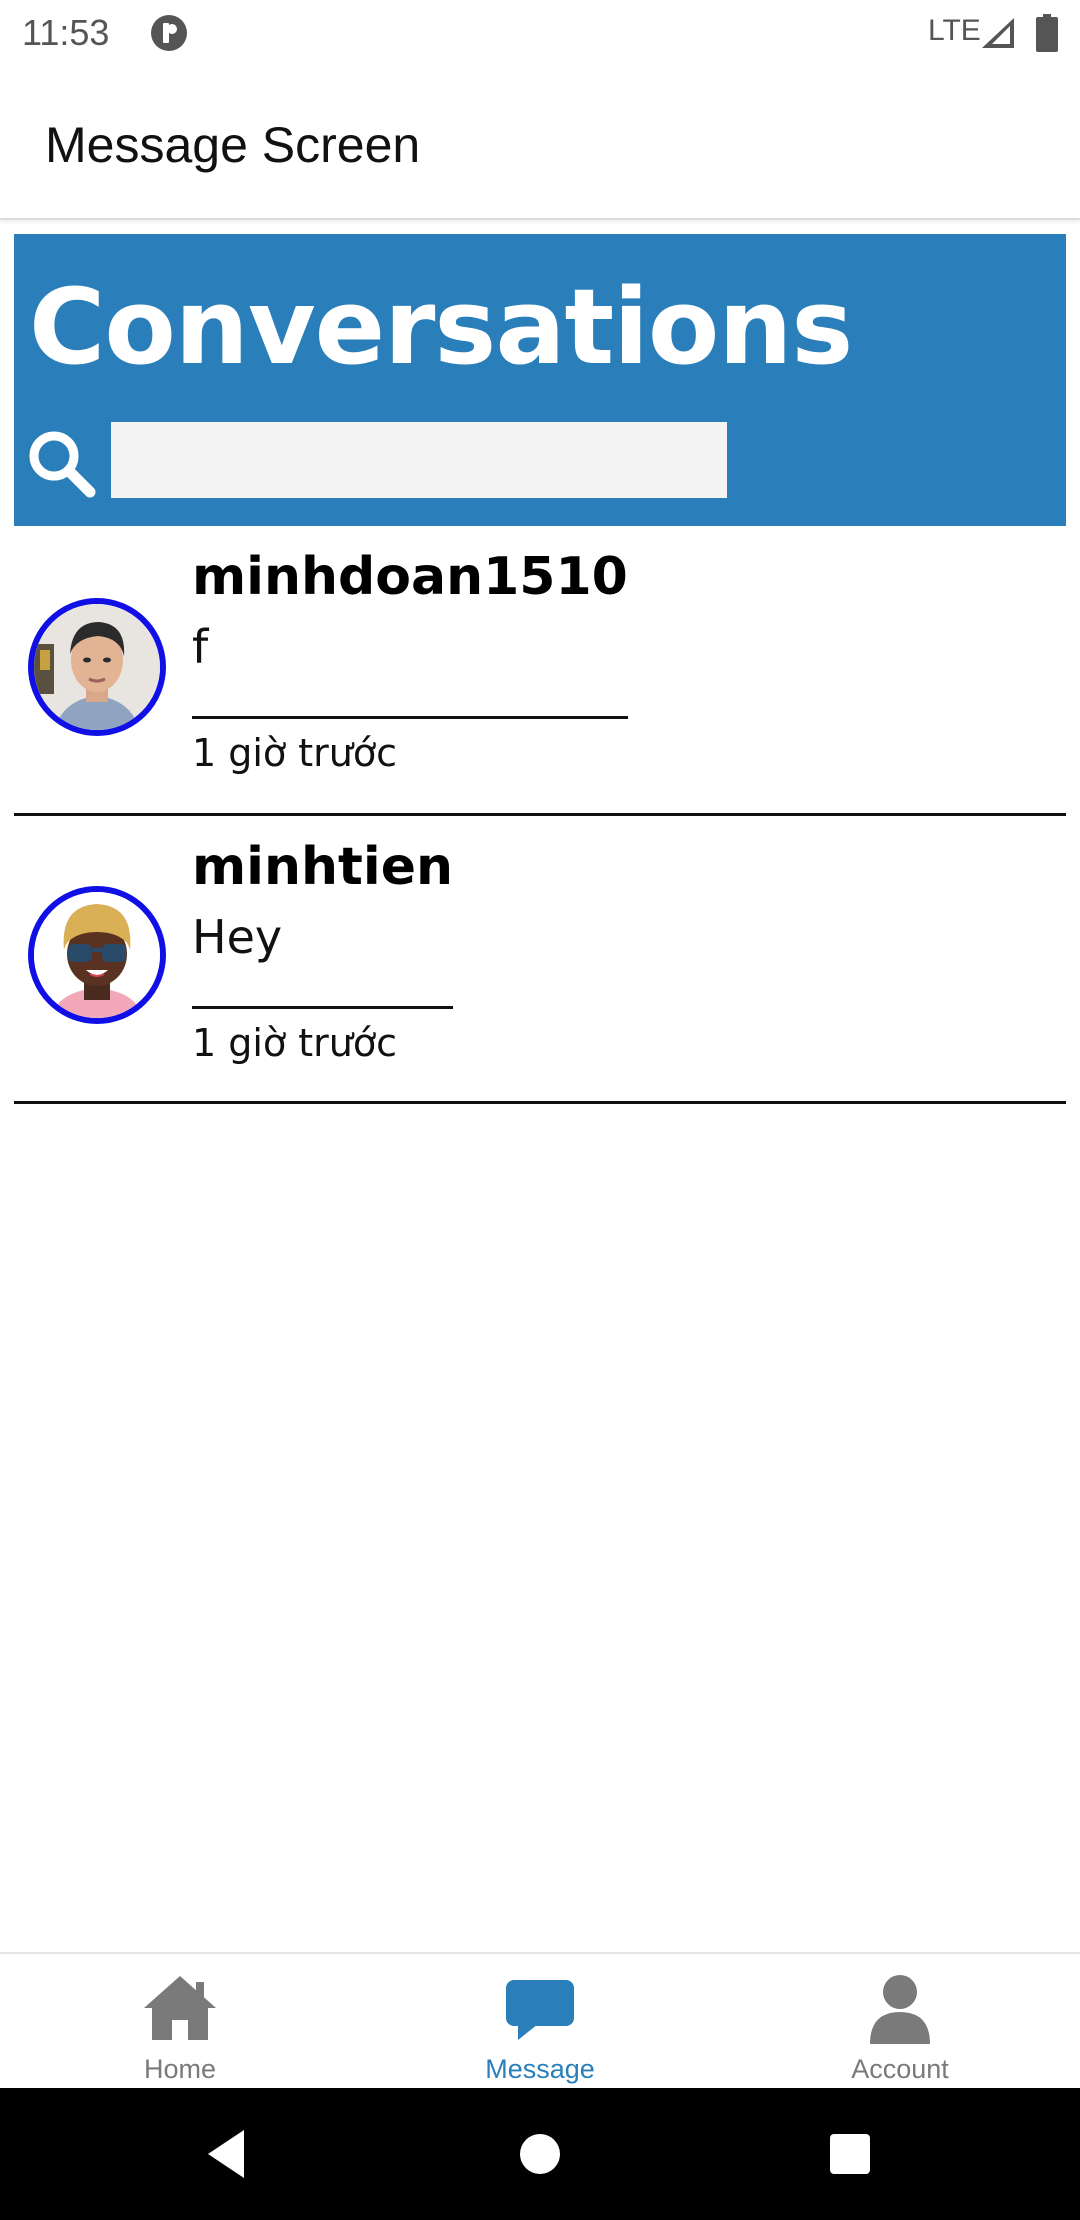 Image resolution: width=1080 pixels, height=2220 pixels. I want to click on app-notification-icon, so click(169, 33).